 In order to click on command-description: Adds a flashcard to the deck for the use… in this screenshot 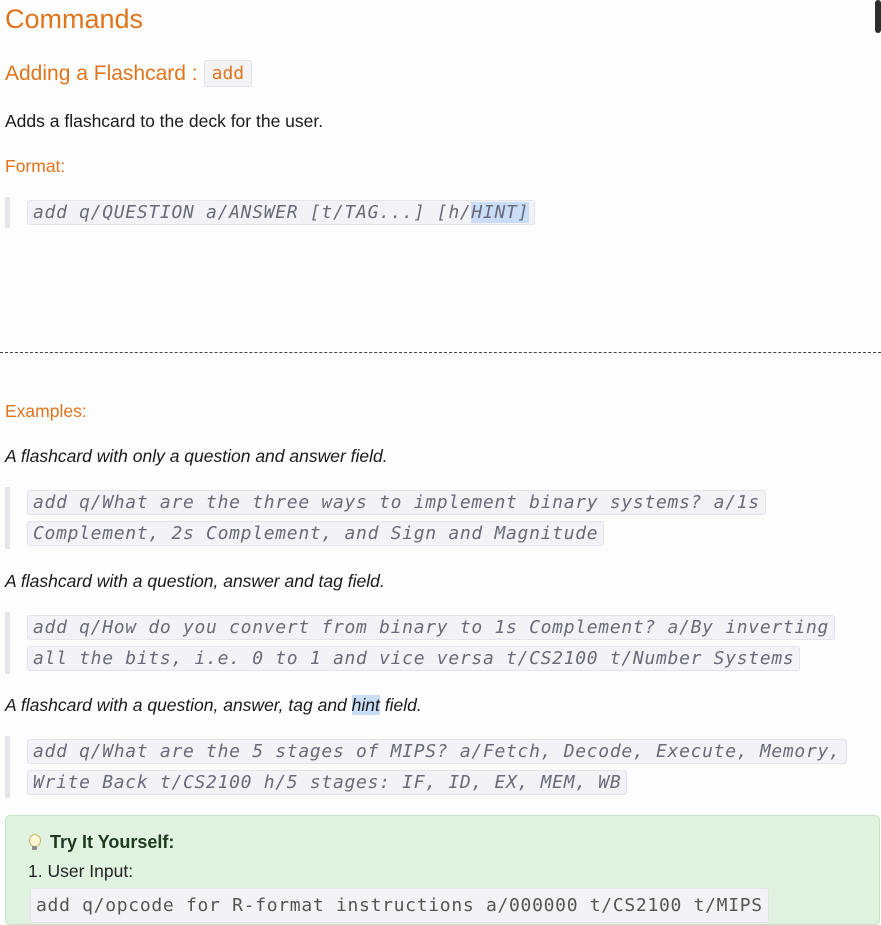, I will do `click(164, 121)`.